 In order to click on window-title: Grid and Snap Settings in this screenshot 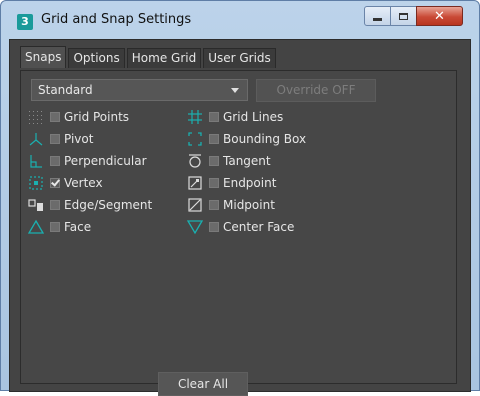, I will do `click(116, 19)`.